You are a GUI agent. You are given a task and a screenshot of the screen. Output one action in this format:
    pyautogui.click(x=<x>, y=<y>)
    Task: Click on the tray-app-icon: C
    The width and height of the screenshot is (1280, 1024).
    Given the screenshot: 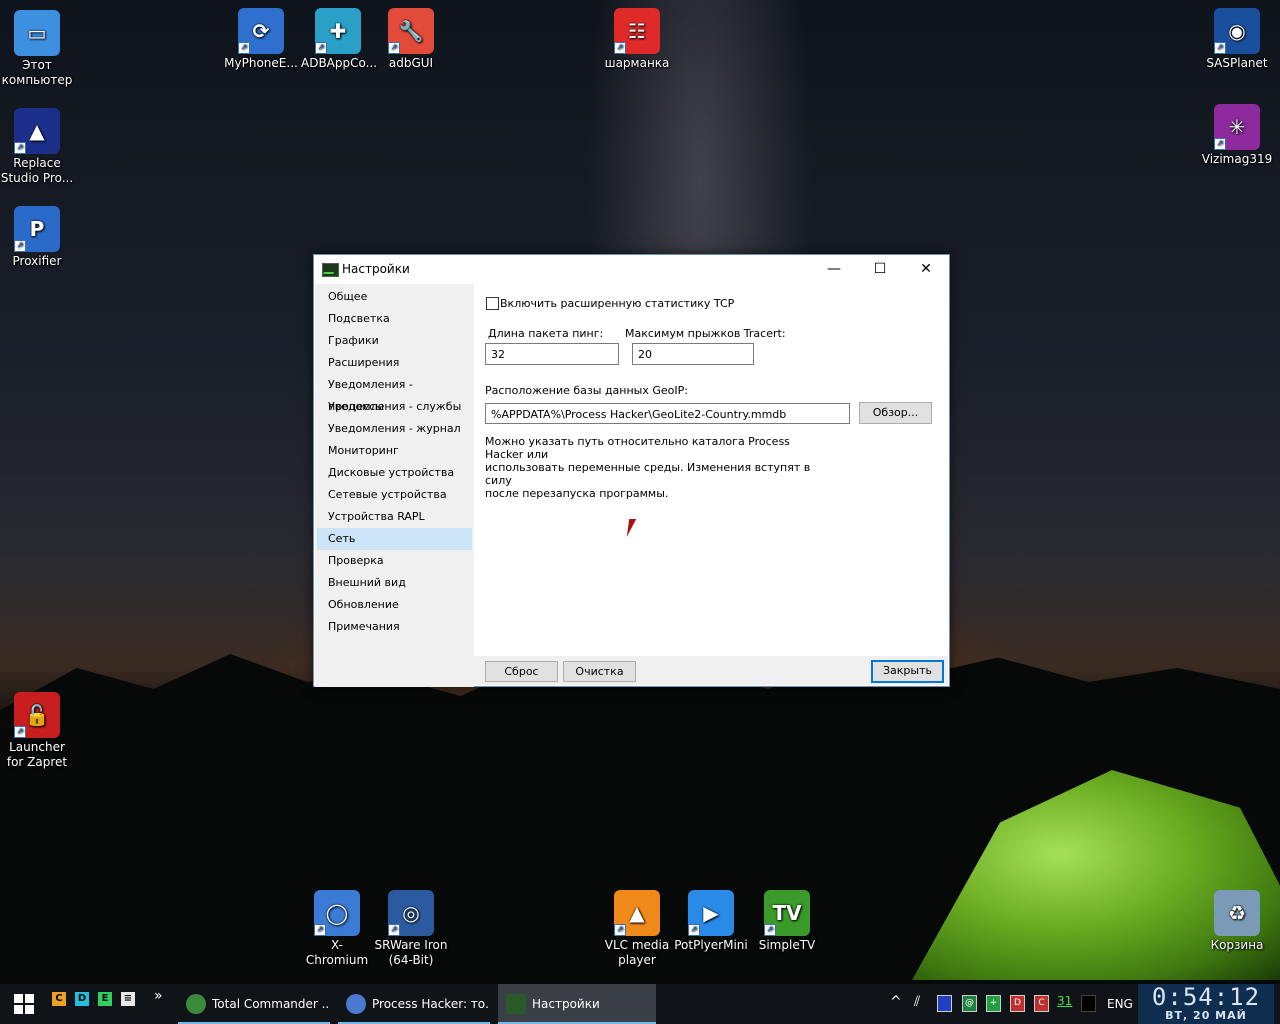 What is the action you would take?
    pyautogui.click(x=1041, y=1003)
    